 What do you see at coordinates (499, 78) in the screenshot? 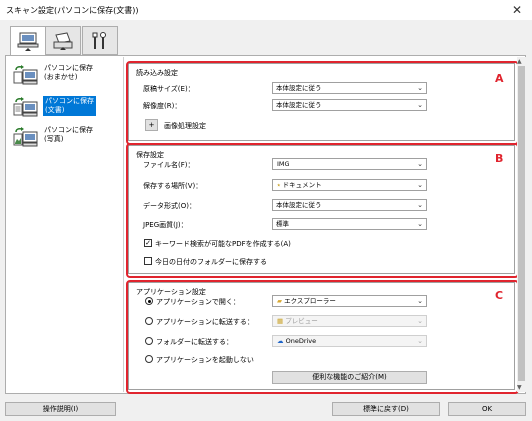
I see `marker-a: A` at bounding box center [499, 78].